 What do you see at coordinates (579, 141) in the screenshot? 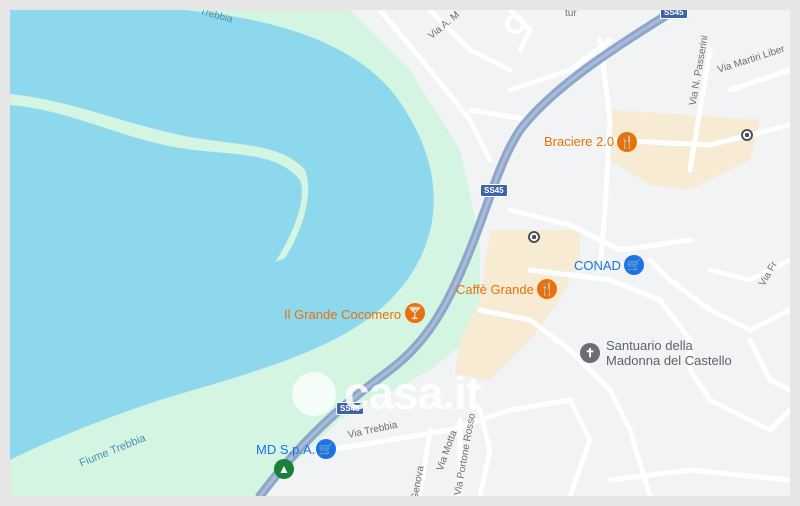
I see `poi-label: Braciere 2.0` at bounding box center [579, 141].